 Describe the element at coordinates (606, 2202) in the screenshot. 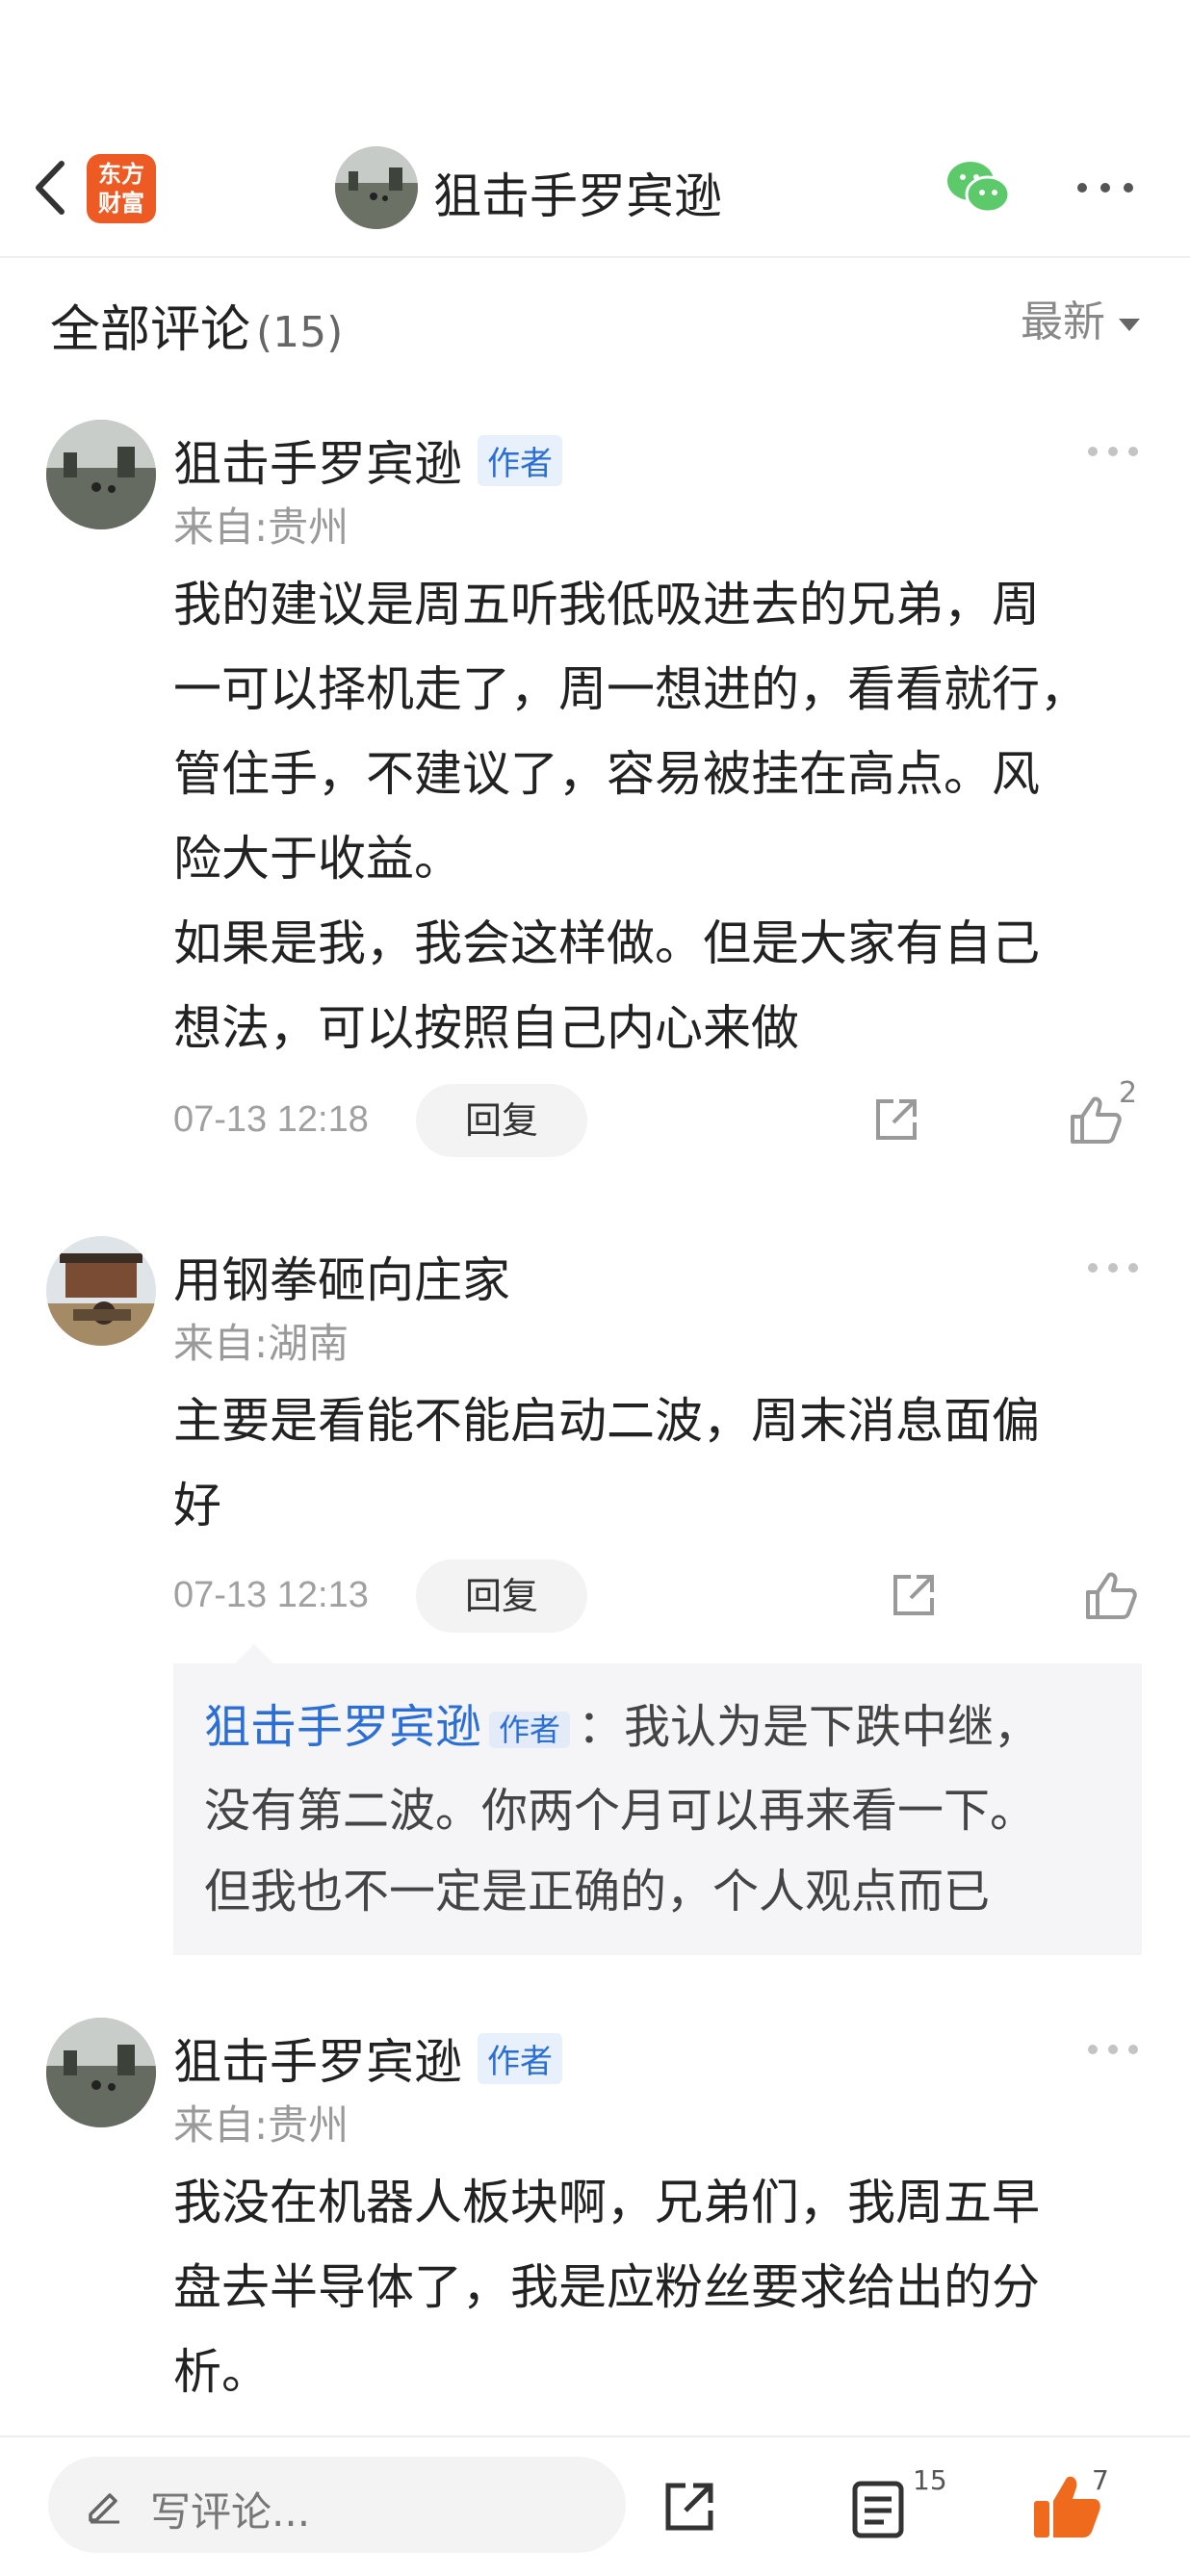

I see `comment-line: 我没在机器人板块啊，兄弟们，我周五早` at that location.